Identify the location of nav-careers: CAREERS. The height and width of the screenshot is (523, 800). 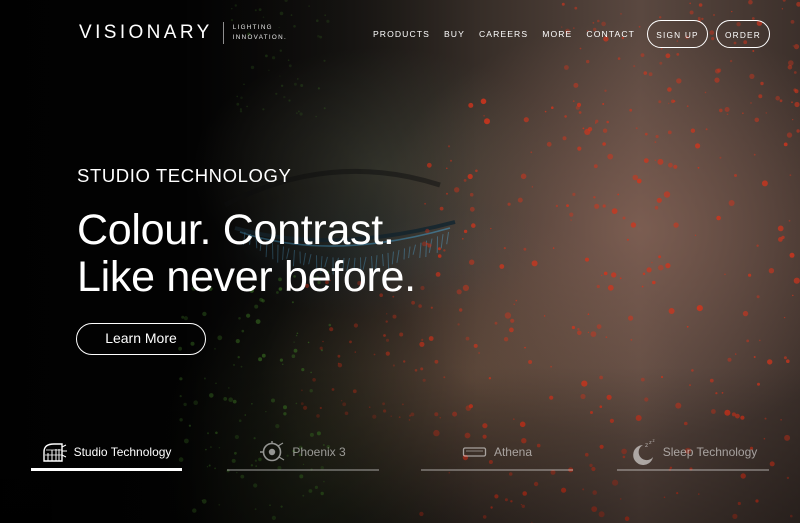
(503, 34).